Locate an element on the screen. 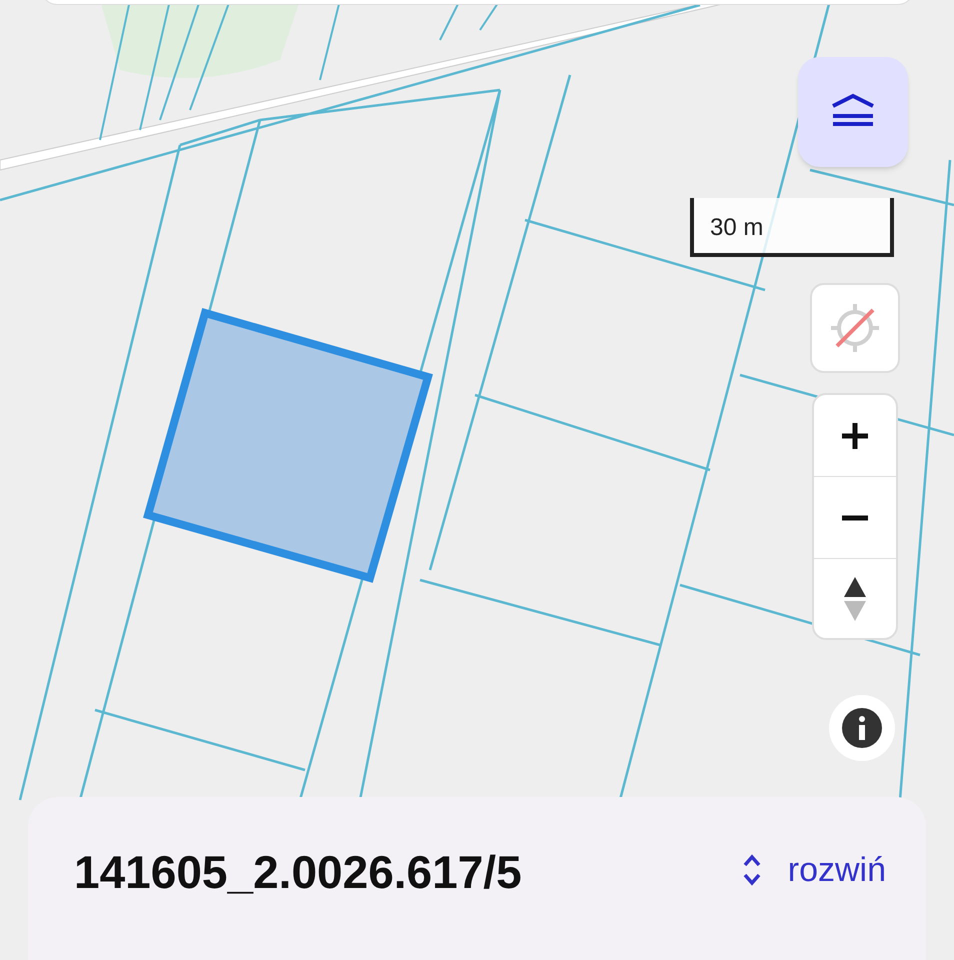 This screenshot has height=960, width=954. scale-bar: 30 m is located at coordinates (792, 227).